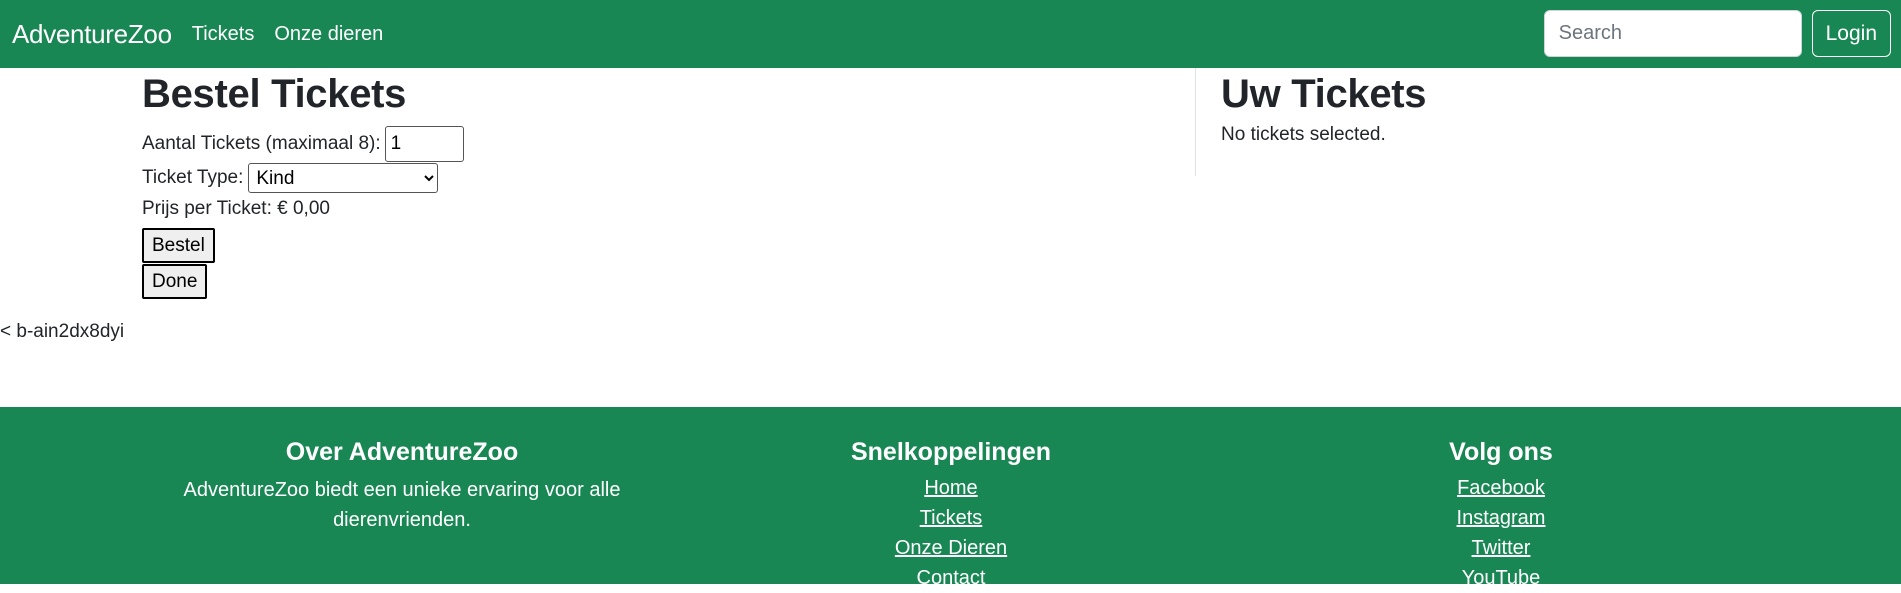  I want to click on footer-link-onze-dieren: Onze Dieren, so click(951, 548).